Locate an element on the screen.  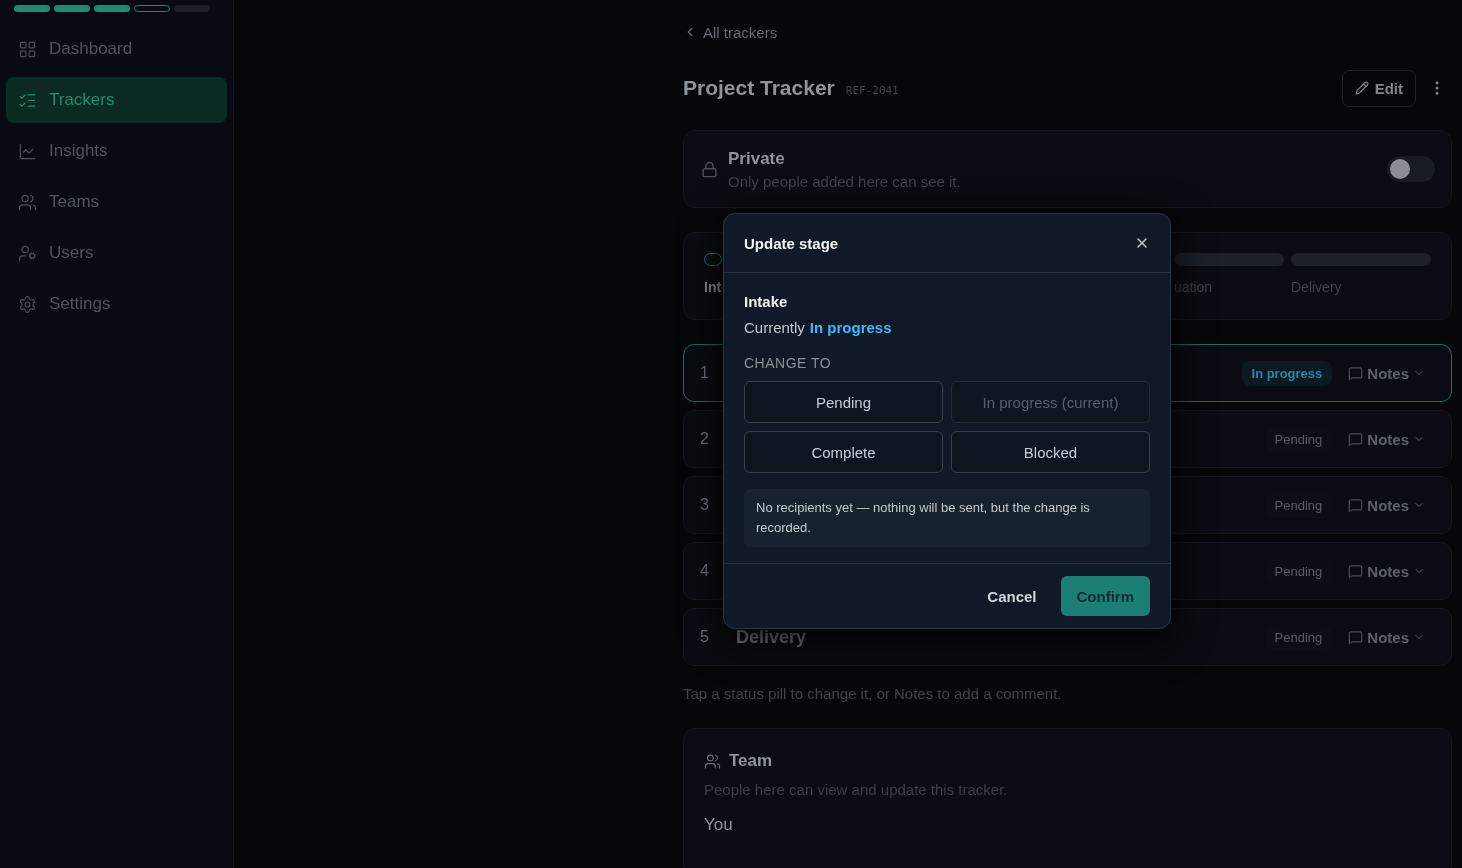
status-pill: In progress is located at coordinates (1287, 373).